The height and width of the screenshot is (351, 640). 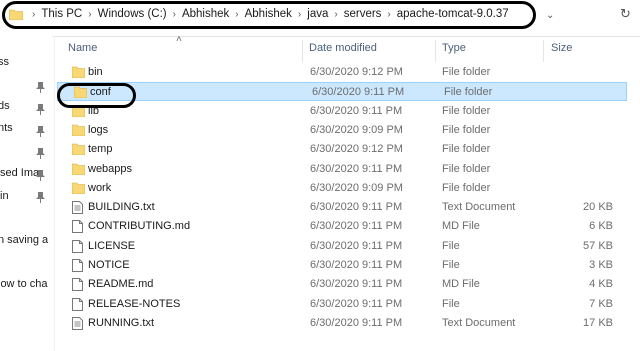 I want to click on file-name: BUILDING.txt, so click(x=121, y=207).